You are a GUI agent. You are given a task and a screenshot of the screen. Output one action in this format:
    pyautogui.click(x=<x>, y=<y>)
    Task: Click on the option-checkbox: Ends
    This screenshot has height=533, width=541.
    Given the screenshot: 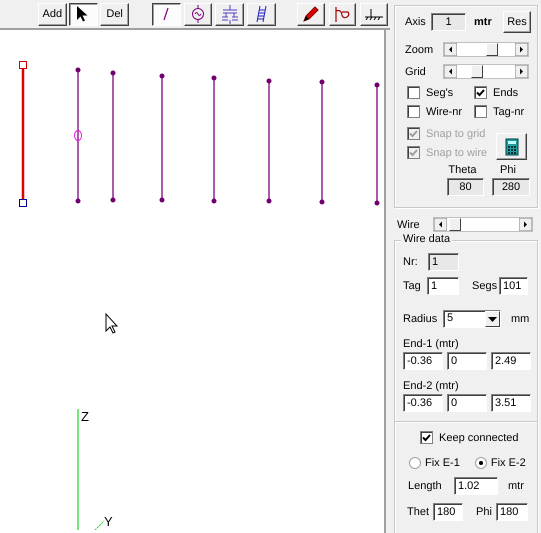 What is the action you would take?
    pyautogui.click(x=496, y=92)
    